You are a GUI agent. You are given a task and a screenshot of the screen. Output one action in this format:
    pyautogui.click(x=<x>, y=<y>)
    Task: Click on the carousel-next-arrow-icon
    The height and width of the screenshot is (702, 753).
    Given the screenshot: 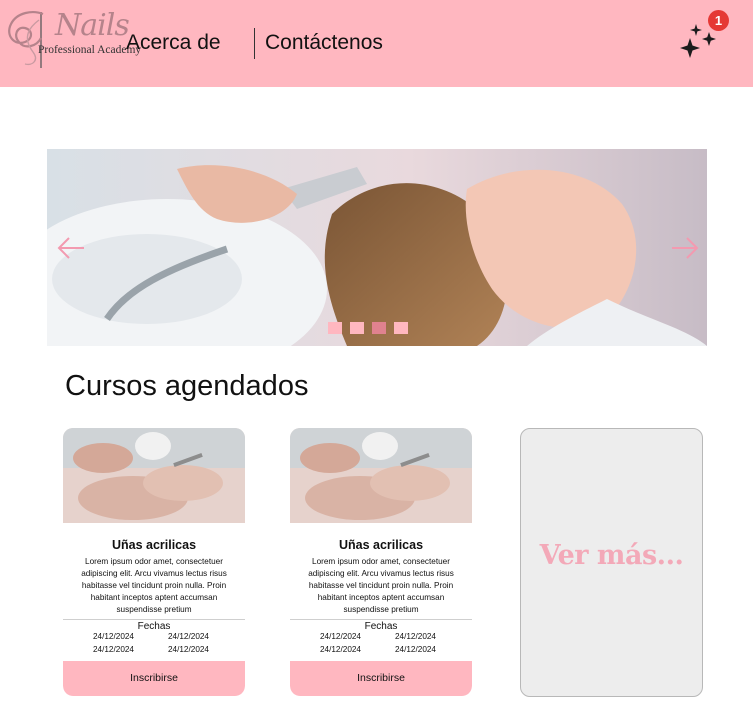 What is the action you would take?
    pyautogui.click(x=685, y=248)
    